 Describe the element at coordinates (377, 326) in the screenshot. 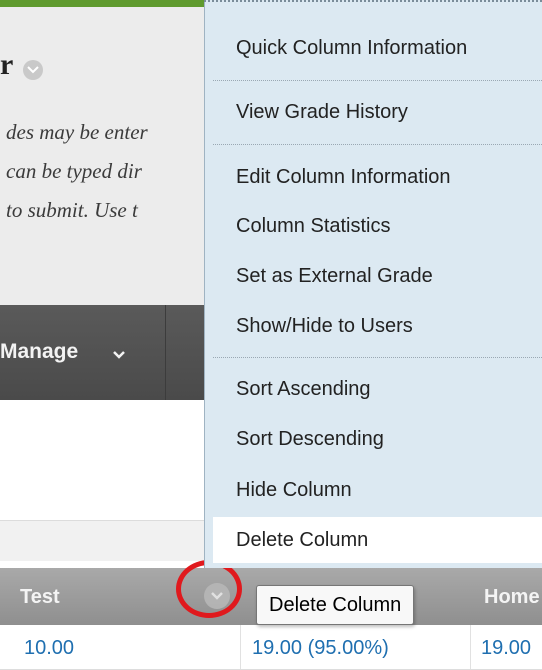

I see `menu-item-show-hide-to-users: Show/Hide to Users` at that location.